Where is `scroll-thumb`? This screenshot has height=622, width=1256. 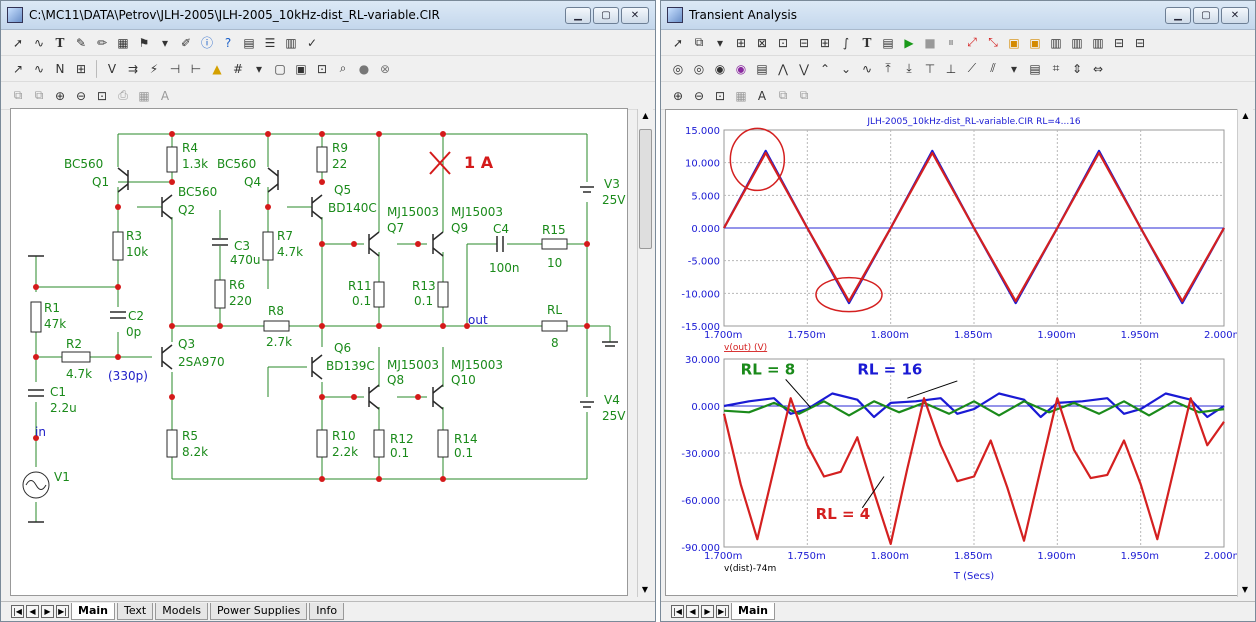 scroll-thumb is located at coordinates (645, 189).